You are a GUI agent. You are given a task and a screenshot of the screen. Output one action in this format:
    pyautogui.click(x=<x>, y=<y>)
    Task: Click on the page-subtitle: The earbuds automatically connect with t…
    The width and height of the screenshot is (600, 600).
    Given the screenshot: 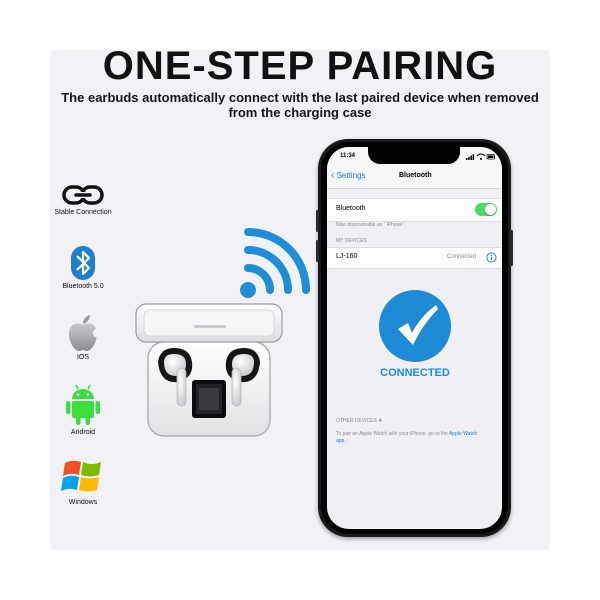 What is the action you would take?
    pyautogui.click(x=300, y=105)
    